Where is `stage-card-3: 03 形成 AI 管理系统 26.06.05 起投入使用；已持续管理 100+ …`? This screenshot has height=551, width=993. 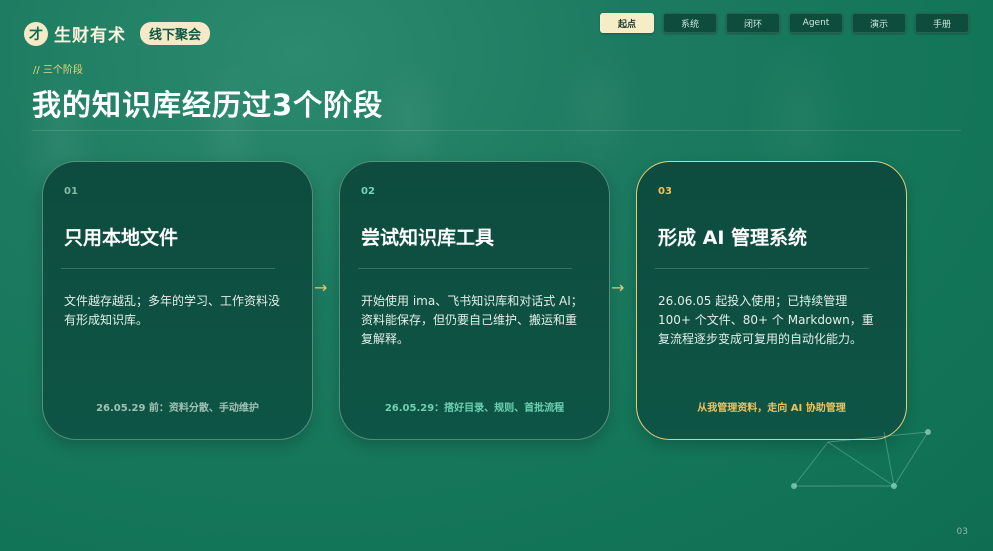
stage-card-3: 03 形成 AI 管理系统 26.06.05 起投入使用；已持续管理 100+ … is located at coordinates (771, 300).